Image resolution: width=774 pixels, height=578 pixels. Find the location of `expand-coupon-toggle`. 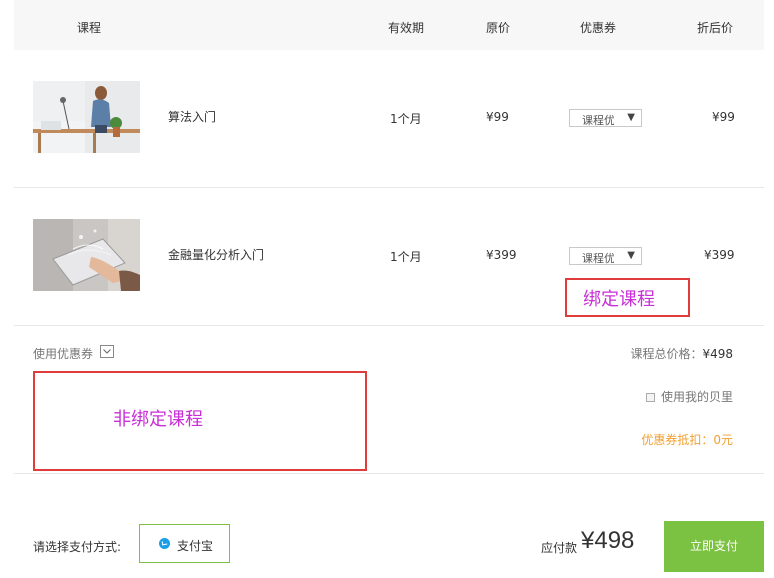

expand-coupon-toggle is located at coordinates (107, 351).